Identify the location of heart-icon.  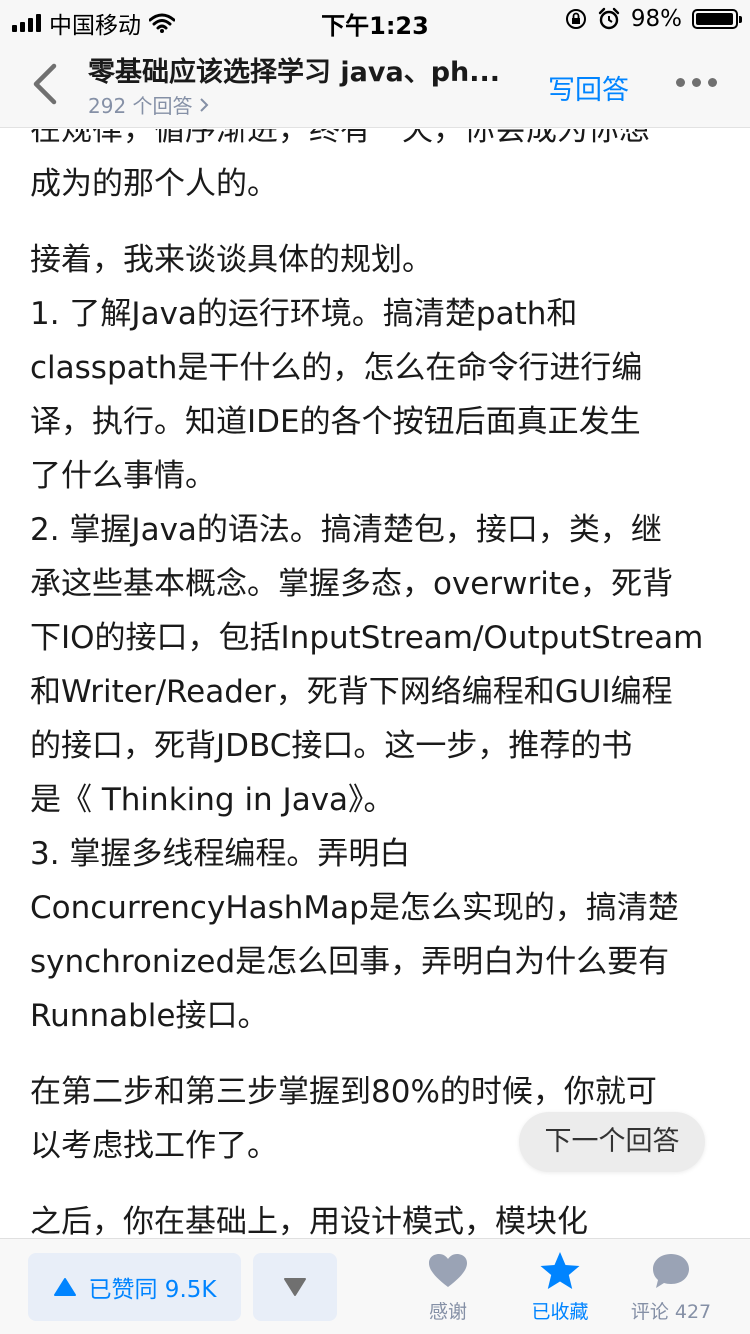
(448, 1270).